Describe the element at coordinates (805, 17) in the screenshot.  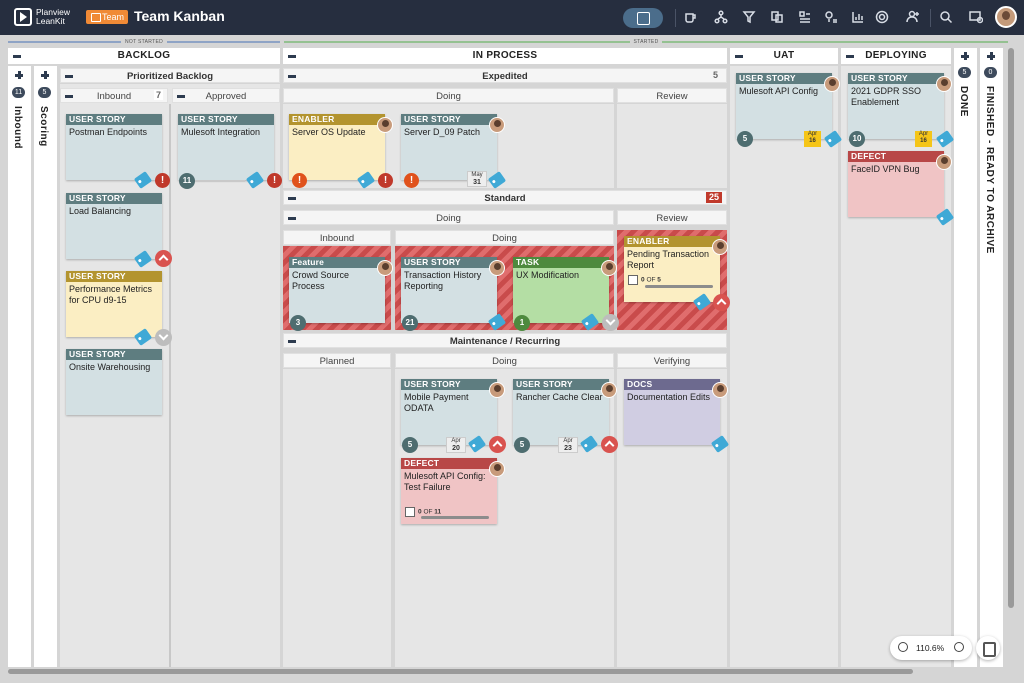
I see `lanes-icon` at that location.